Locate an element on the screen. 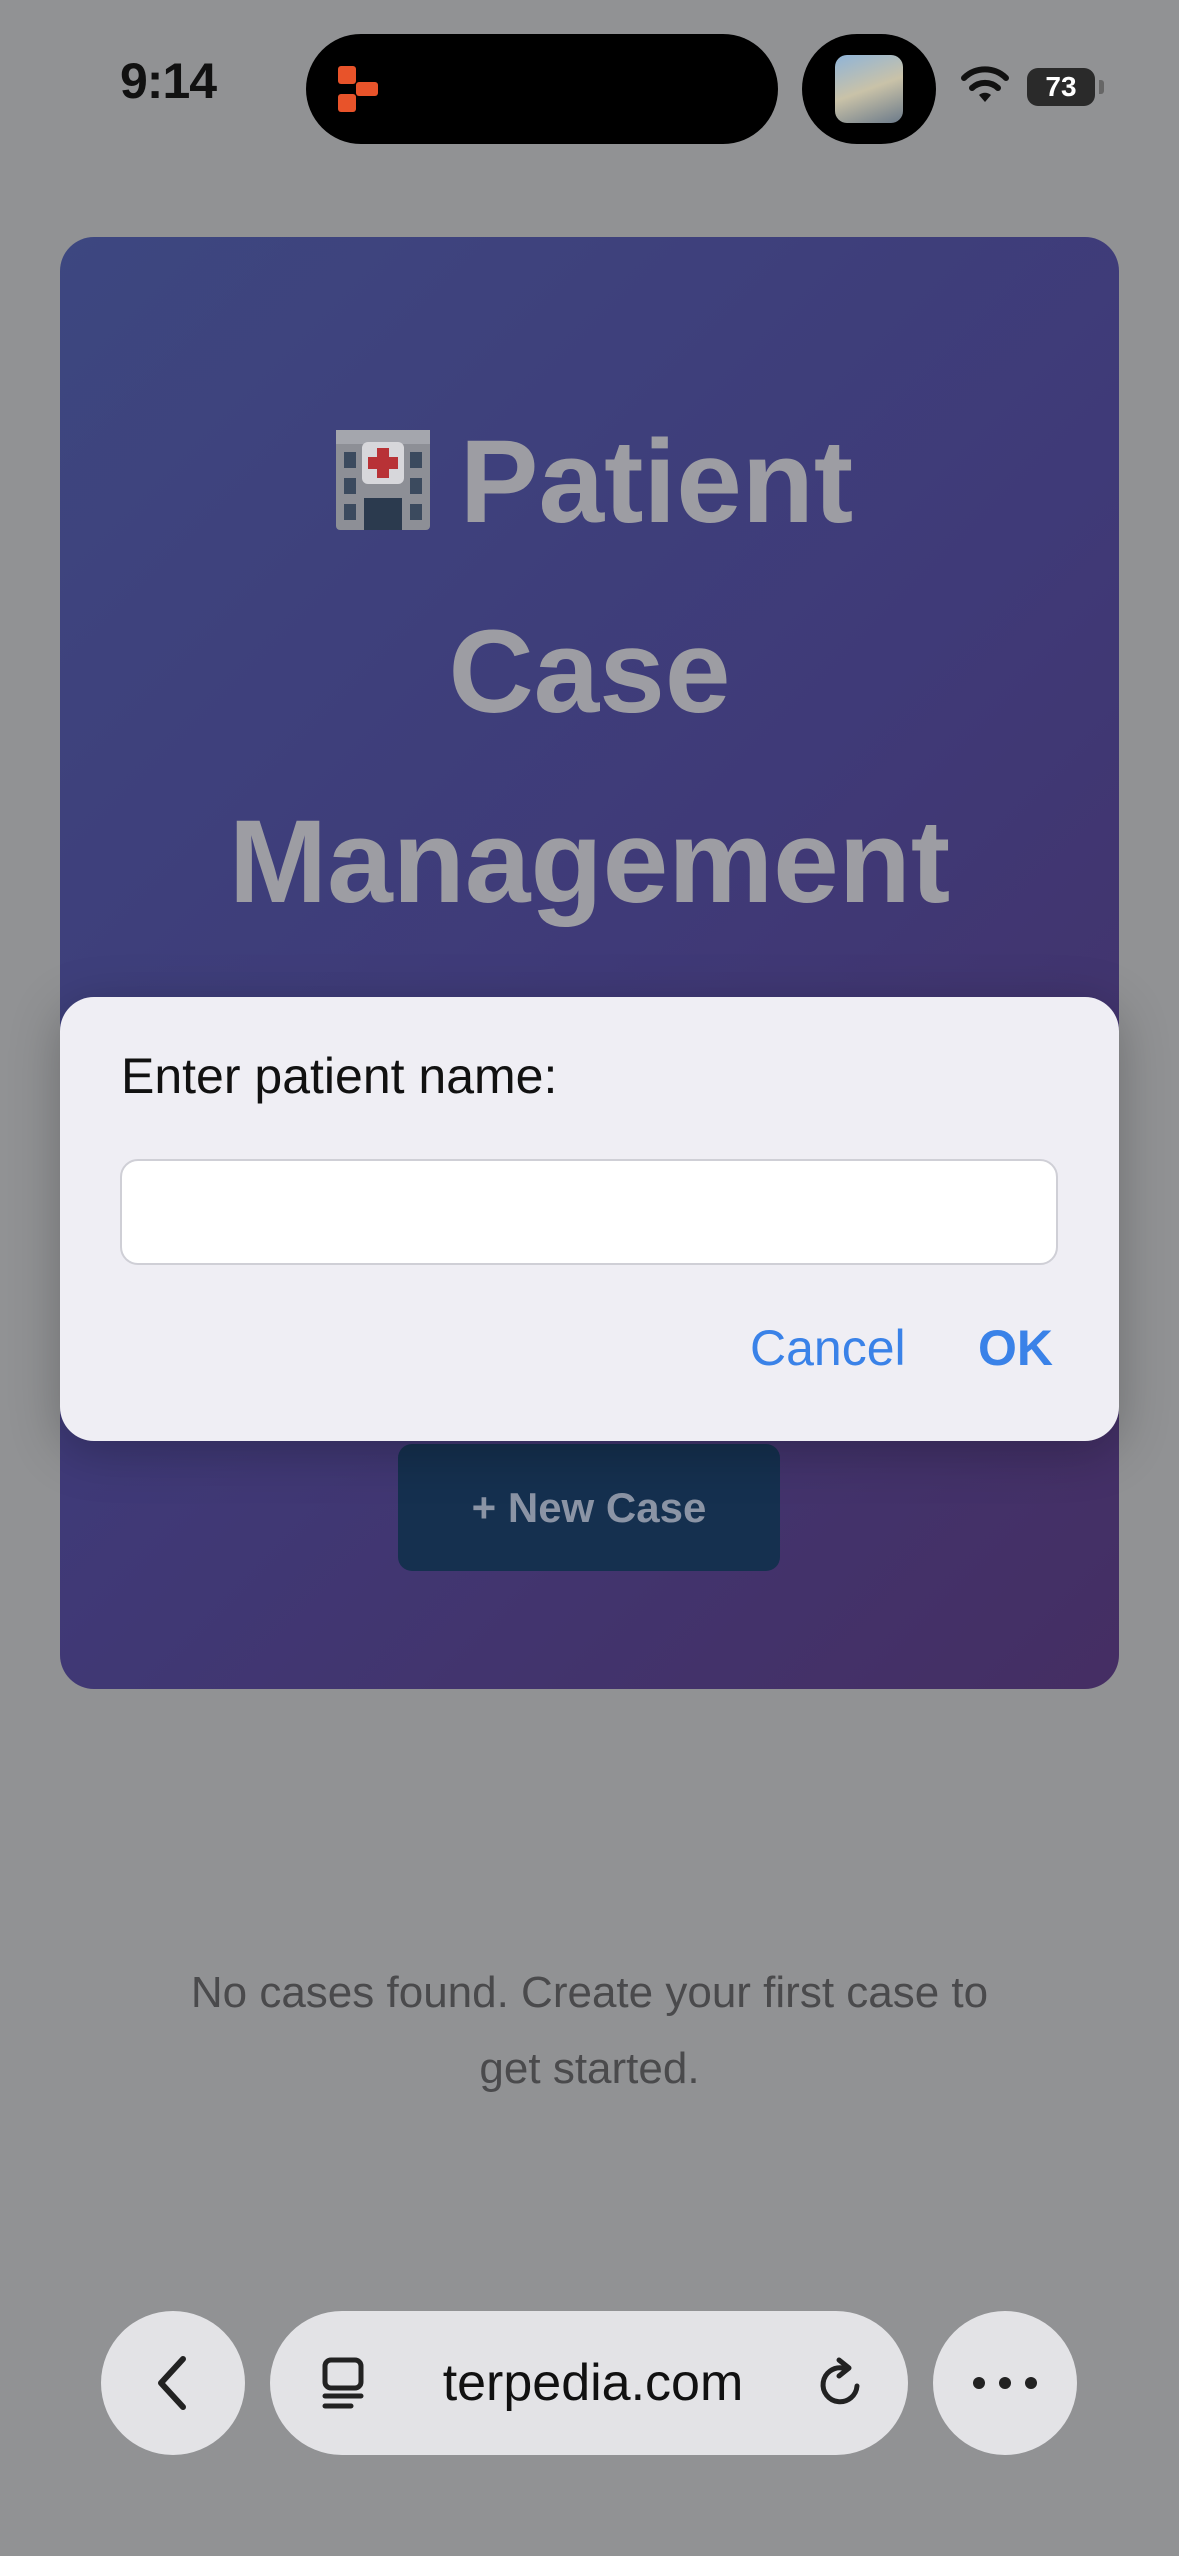 Image resolution: width=1179 pixels, height=2556 pixels. dynamic-island is located at coordinates (542, 89).